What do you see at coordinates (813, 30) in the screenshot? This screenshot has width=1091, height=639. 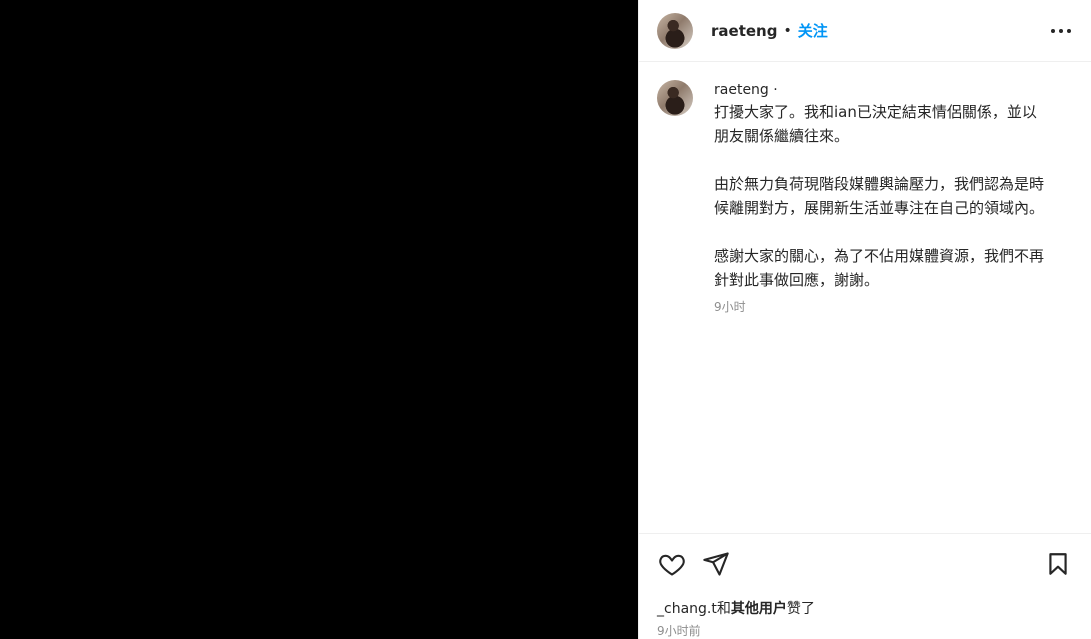 I see `follow-button: 关注` at bounding box center [813, 30].